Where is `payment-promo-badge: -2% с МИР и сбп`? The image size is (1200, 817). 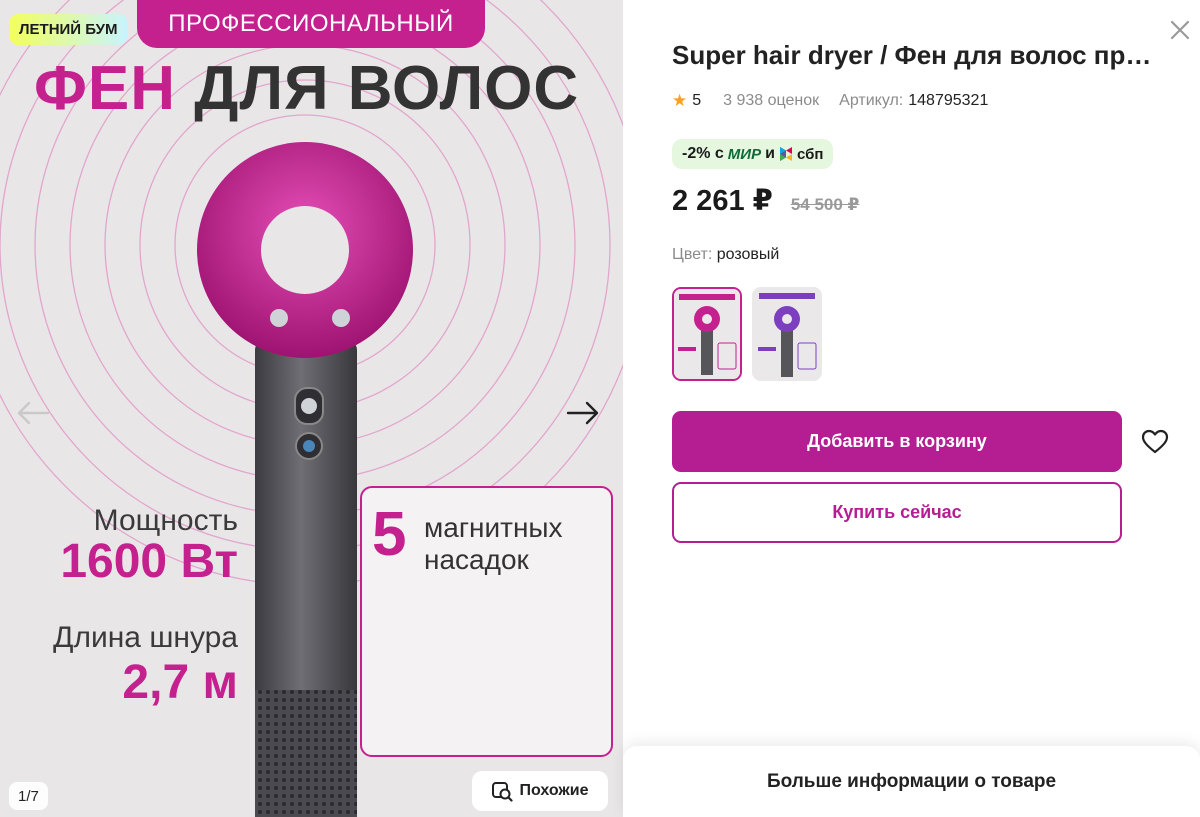
payment-promo-badge: -2% с МИР и сбп is located at coordinates (753, 154).